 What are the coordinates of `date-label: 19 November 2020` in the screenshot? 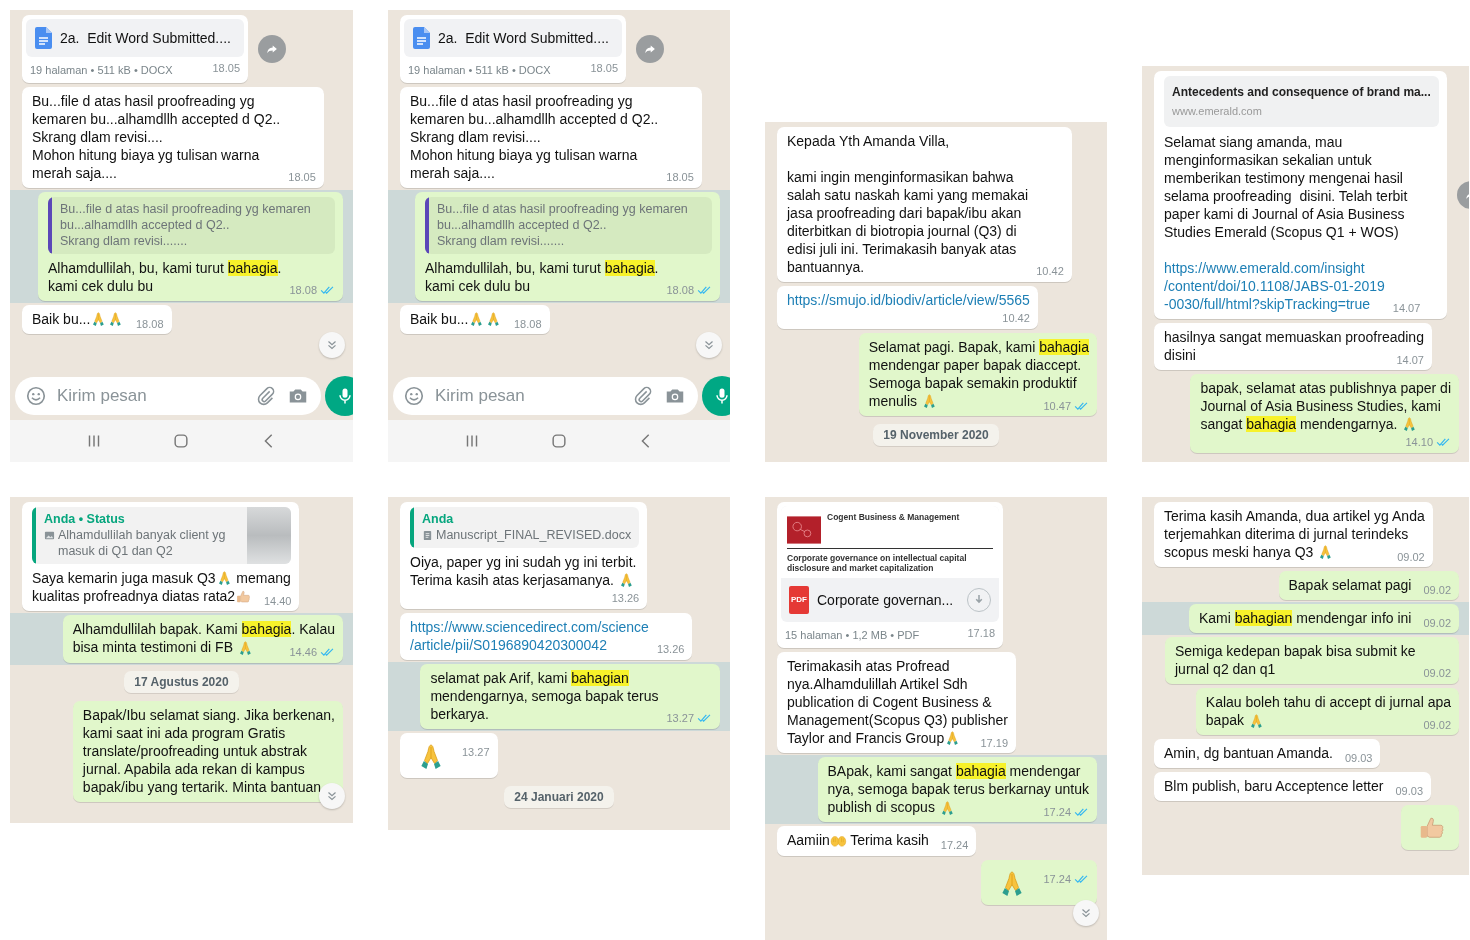 It's located at (936, 435).